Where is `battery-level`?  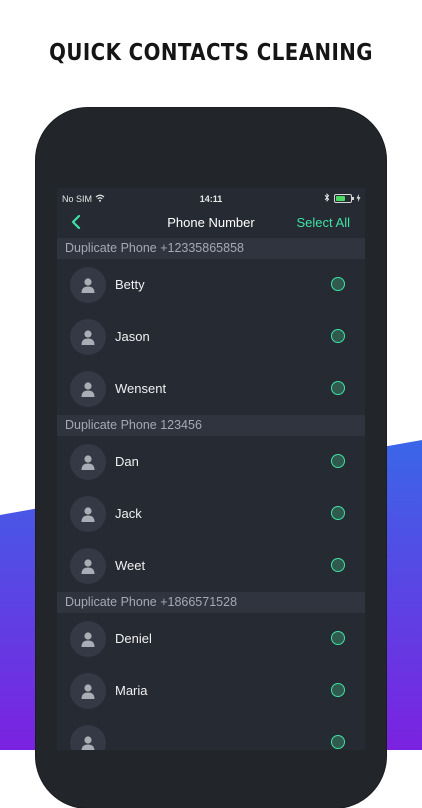 battery-level is located at coordinates (341, 198).